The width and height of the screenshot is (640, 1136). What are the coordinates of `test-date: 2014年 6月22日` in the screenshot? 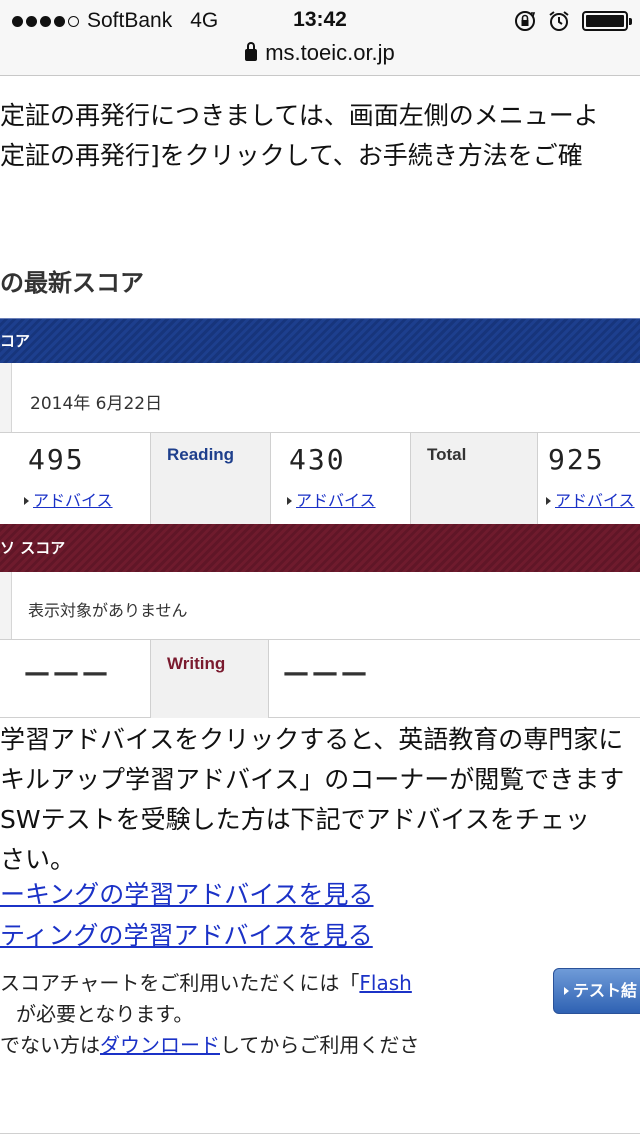 It's located at (96, 404).